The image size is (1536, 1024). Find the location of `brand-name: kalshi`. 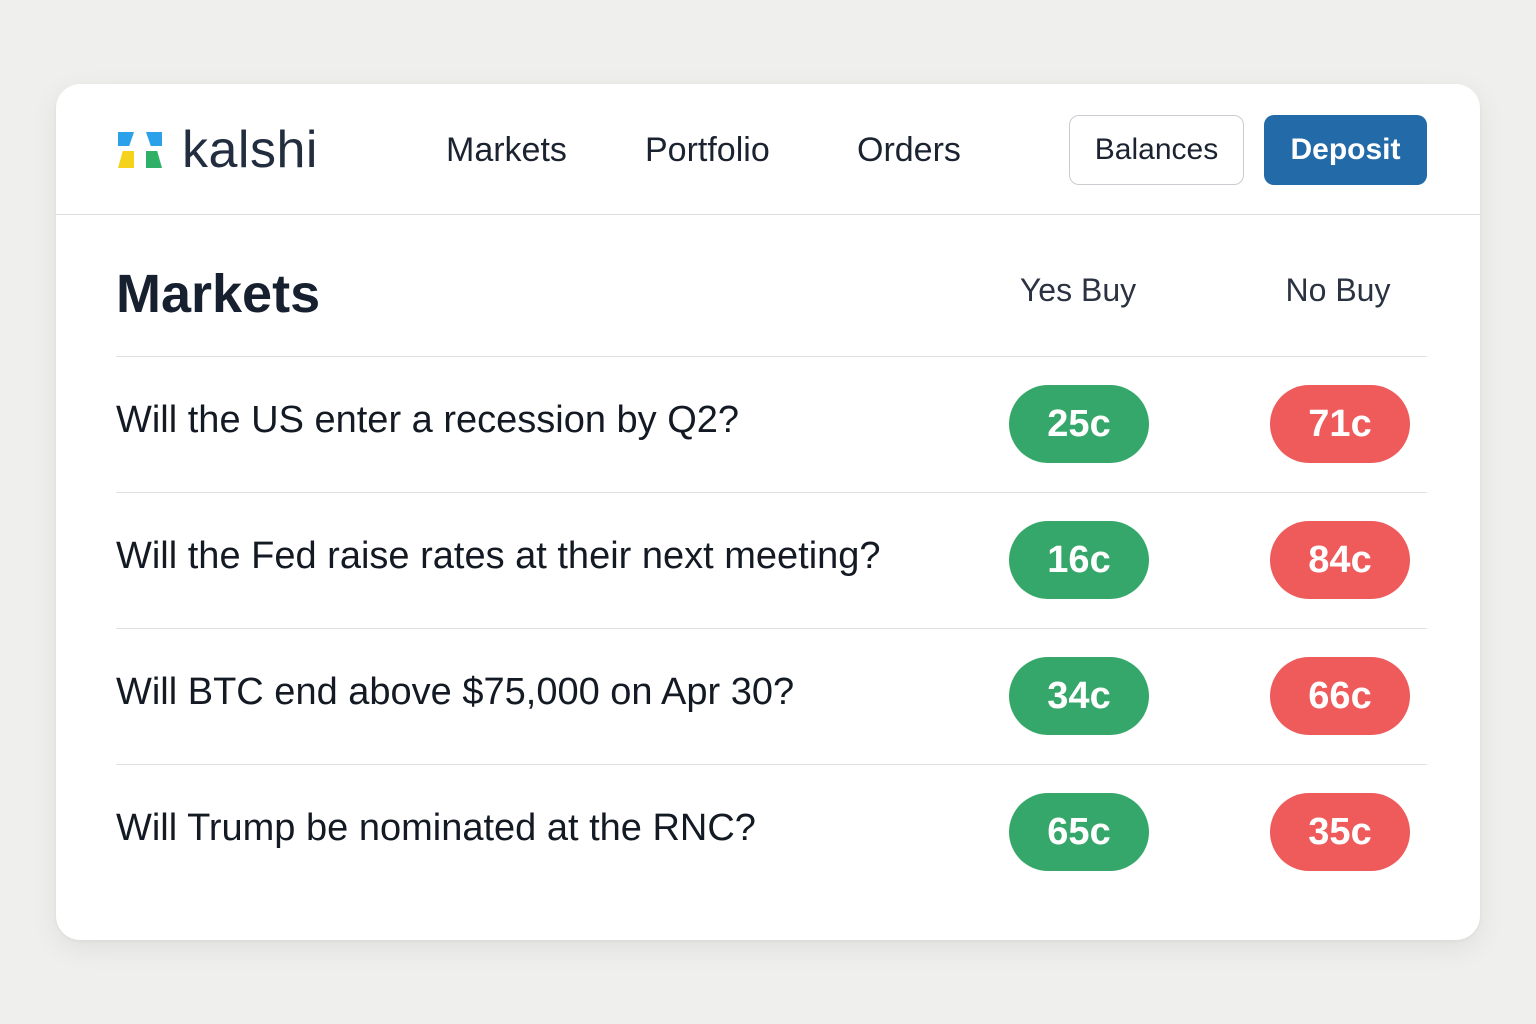

brand-name: kalshi is located at coordinates (250, 150).